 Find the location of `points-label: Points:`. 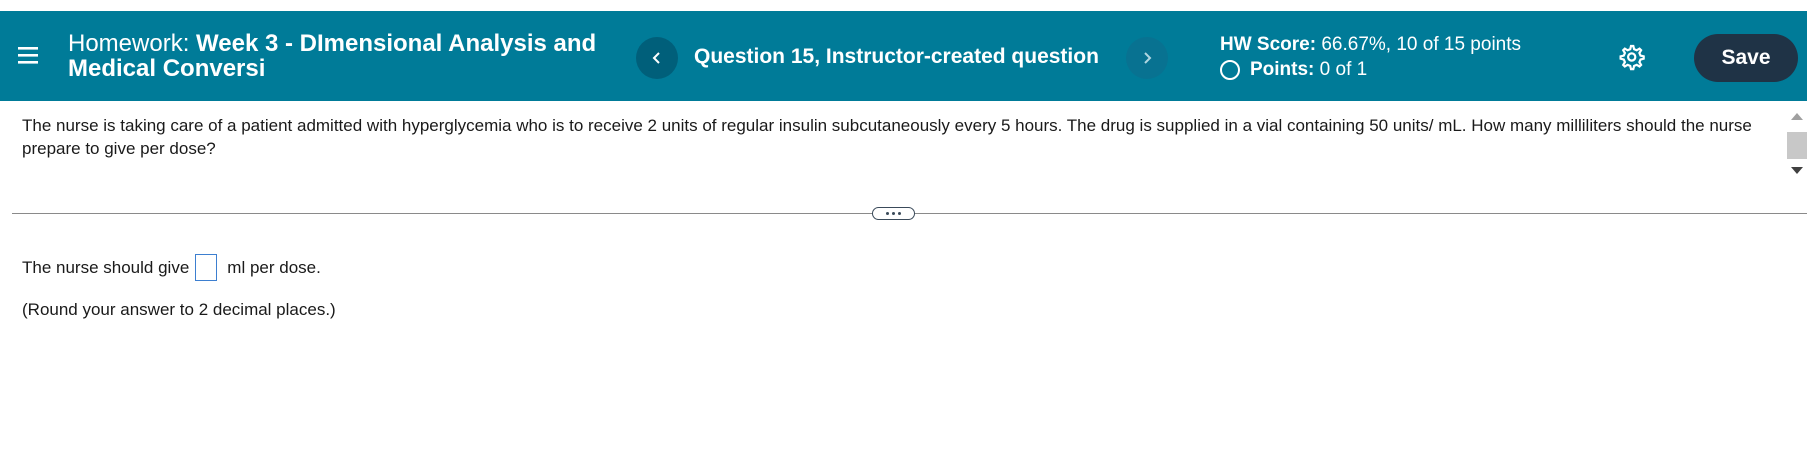

points-label: Points: is located at coordinates (1282, 69).